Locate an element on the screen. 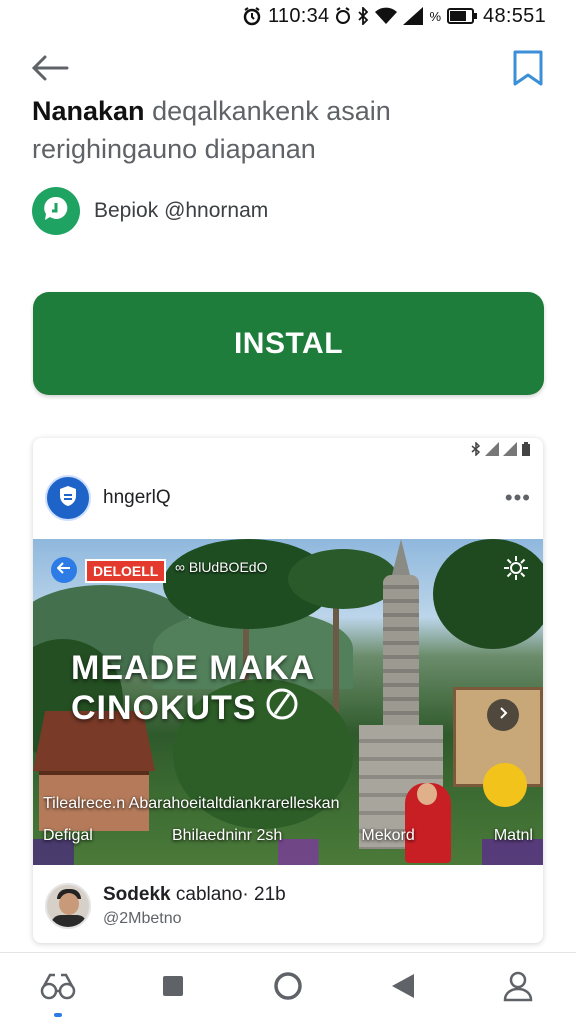 The image size is (576, 1024). account-avatar is located at coordinates (68, 498).